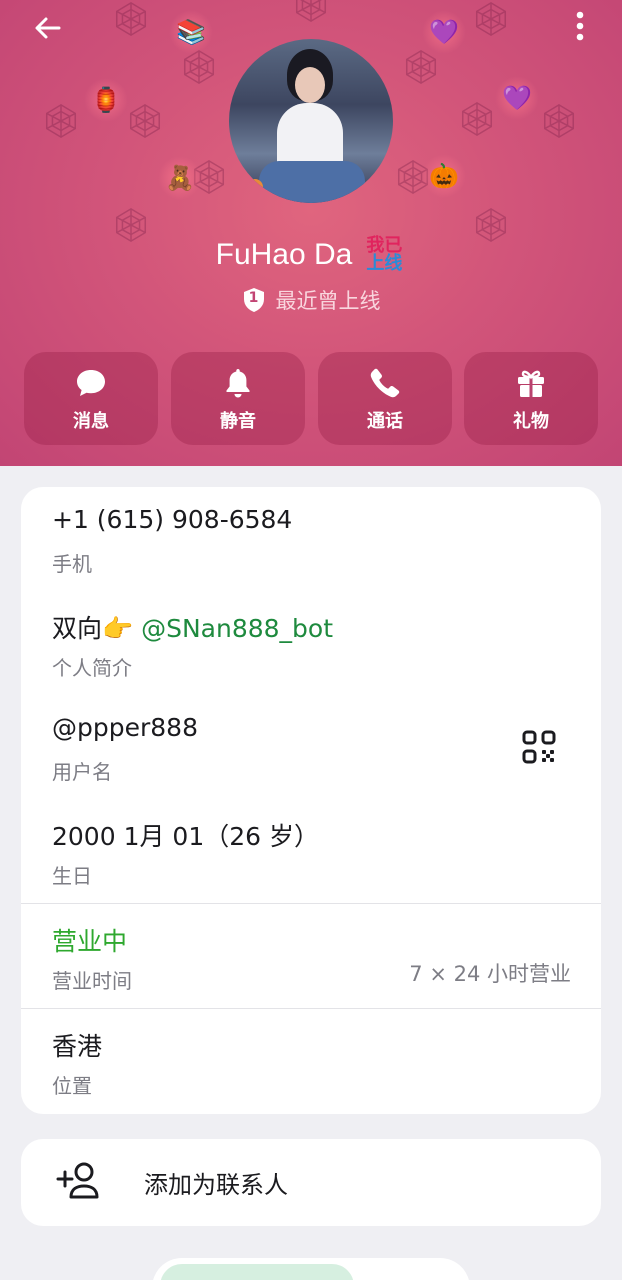  I want to click on bio-prefix: 双向, so click(77, 628).